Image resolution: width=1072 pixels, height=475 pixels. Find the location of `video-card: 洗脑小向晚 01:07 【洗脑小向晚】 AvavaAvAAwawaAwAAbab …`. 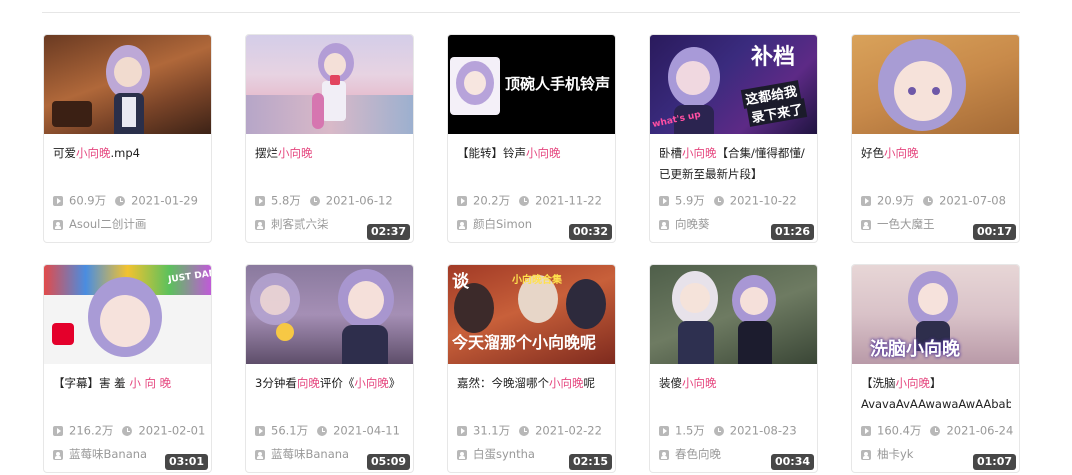

video-card: 洗脑小向晚 01:07 【洗脑小向晚】 AvavaAvAAwawaAwAAbab … is located at coordinates (935, 368).